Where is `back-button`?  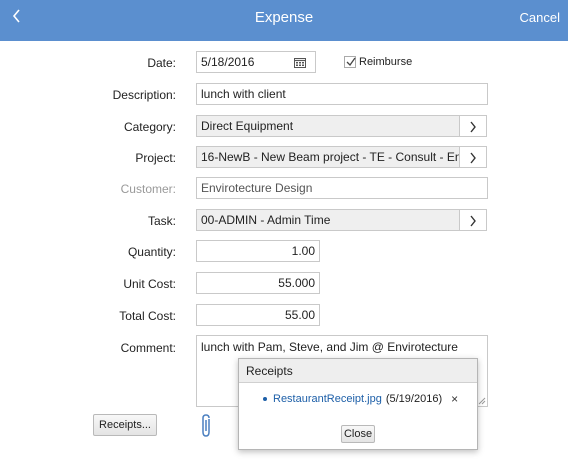
back-button is located at coordinates (20, 19).